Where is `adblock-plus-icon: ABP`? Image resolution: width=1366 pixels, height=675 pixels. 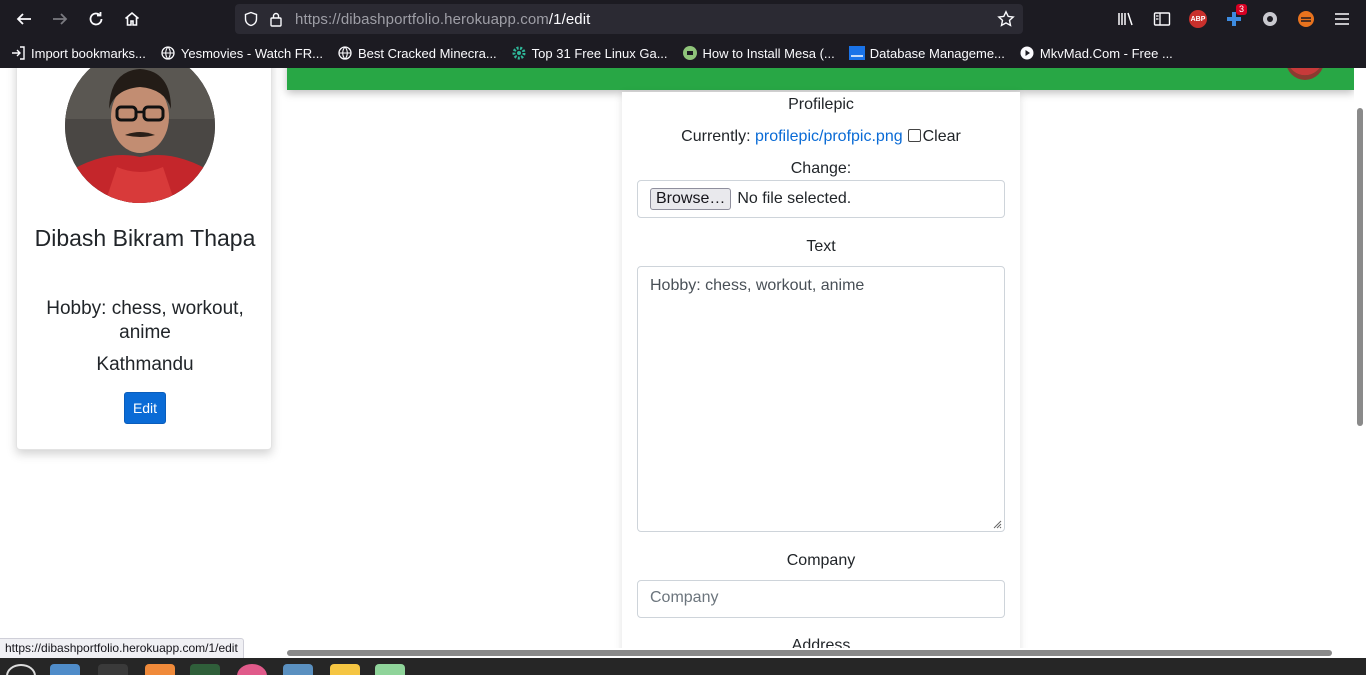 adblock-plus-icon: ABP is located at coordinates (1198, 19).